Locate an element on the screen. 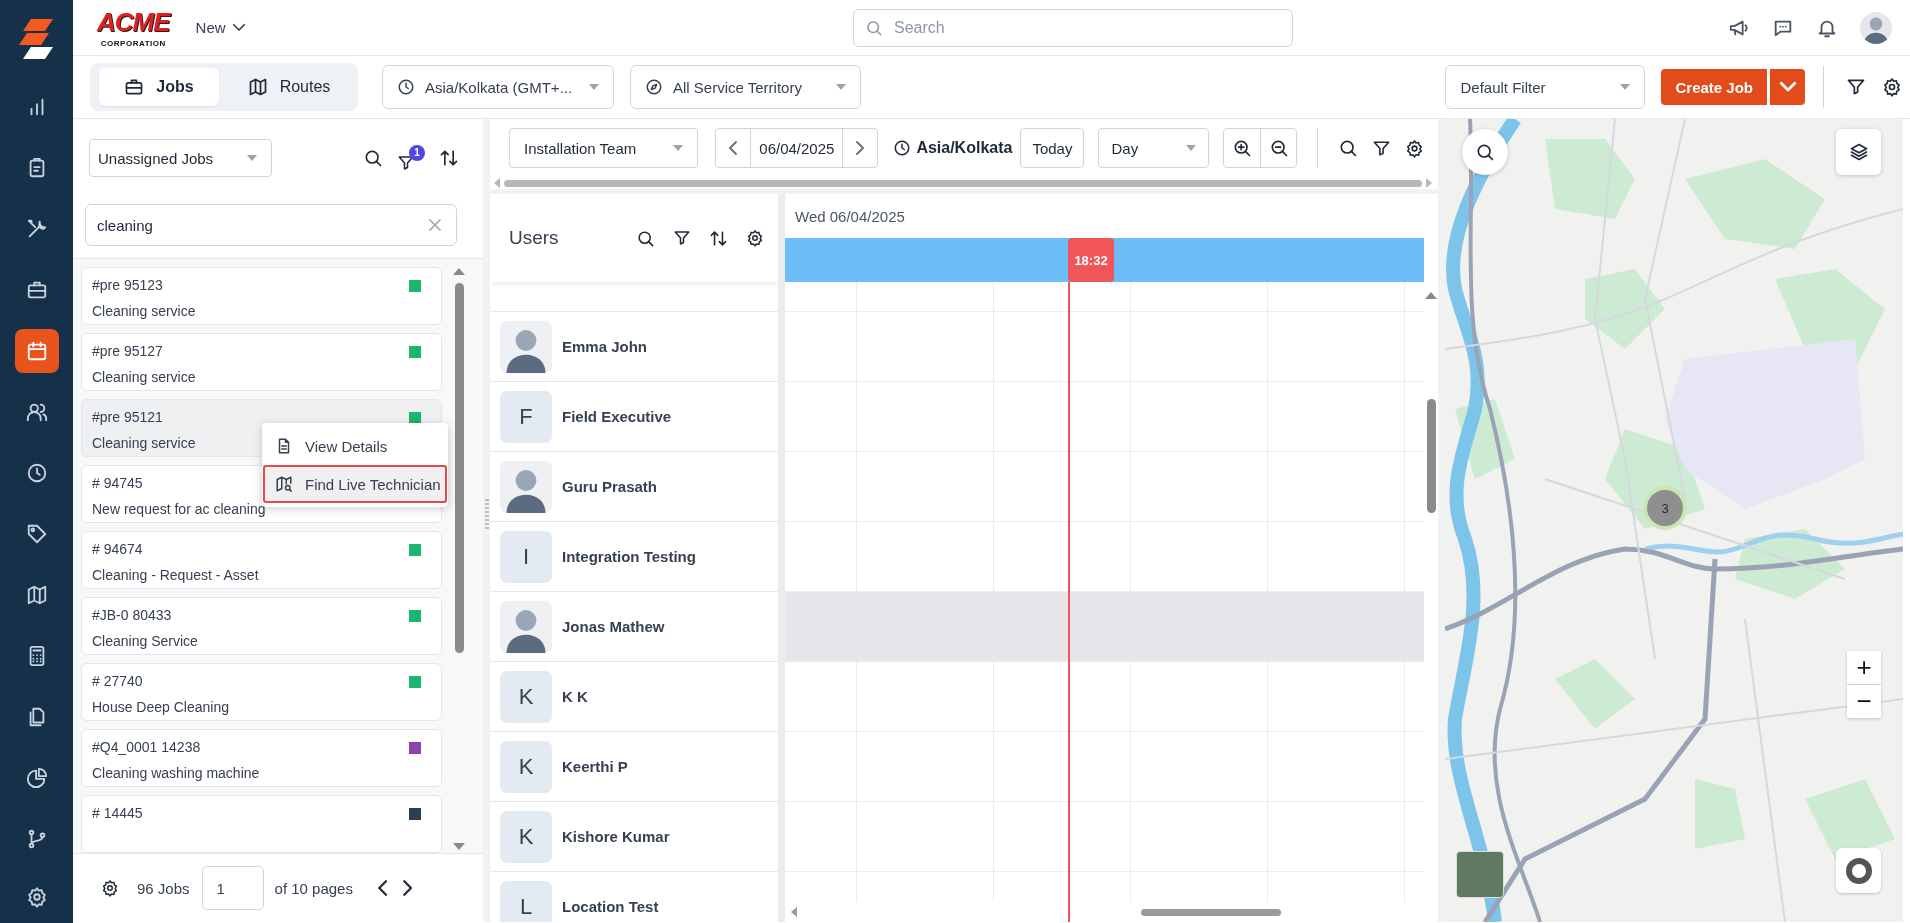  job-title: Cleaning - Request - Asset is located at coordinates (175, 575).